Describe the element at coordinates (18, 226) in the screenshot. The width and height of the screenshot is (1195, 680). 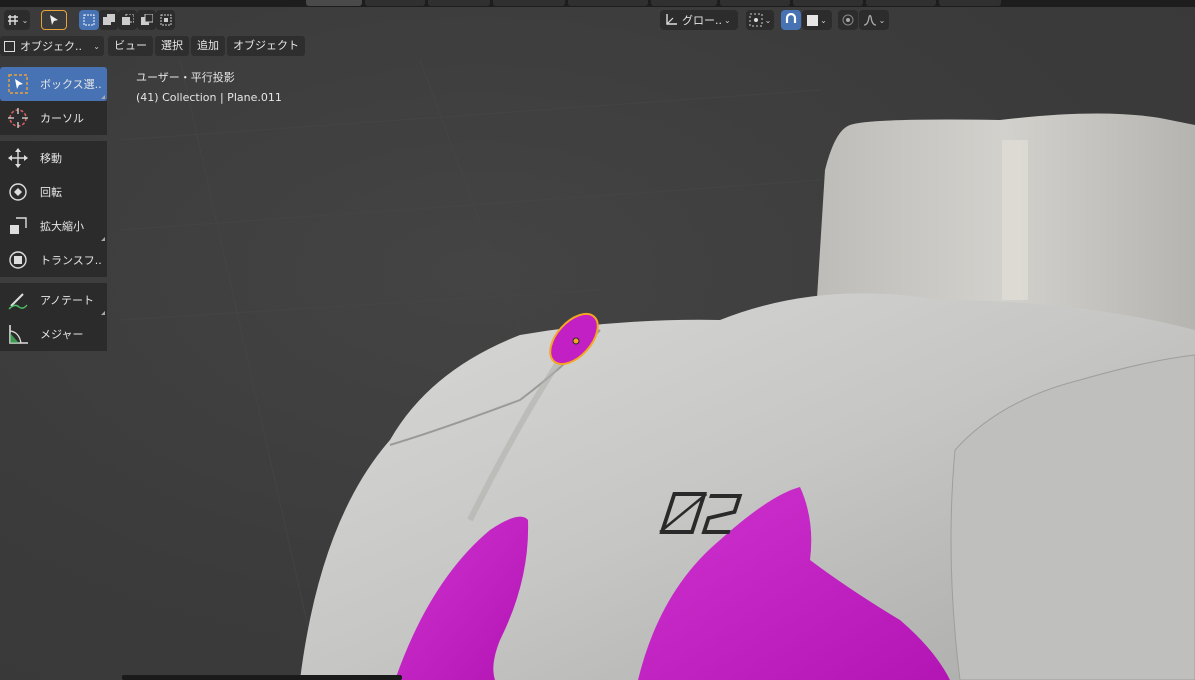
I see `scale-icon` at that location.